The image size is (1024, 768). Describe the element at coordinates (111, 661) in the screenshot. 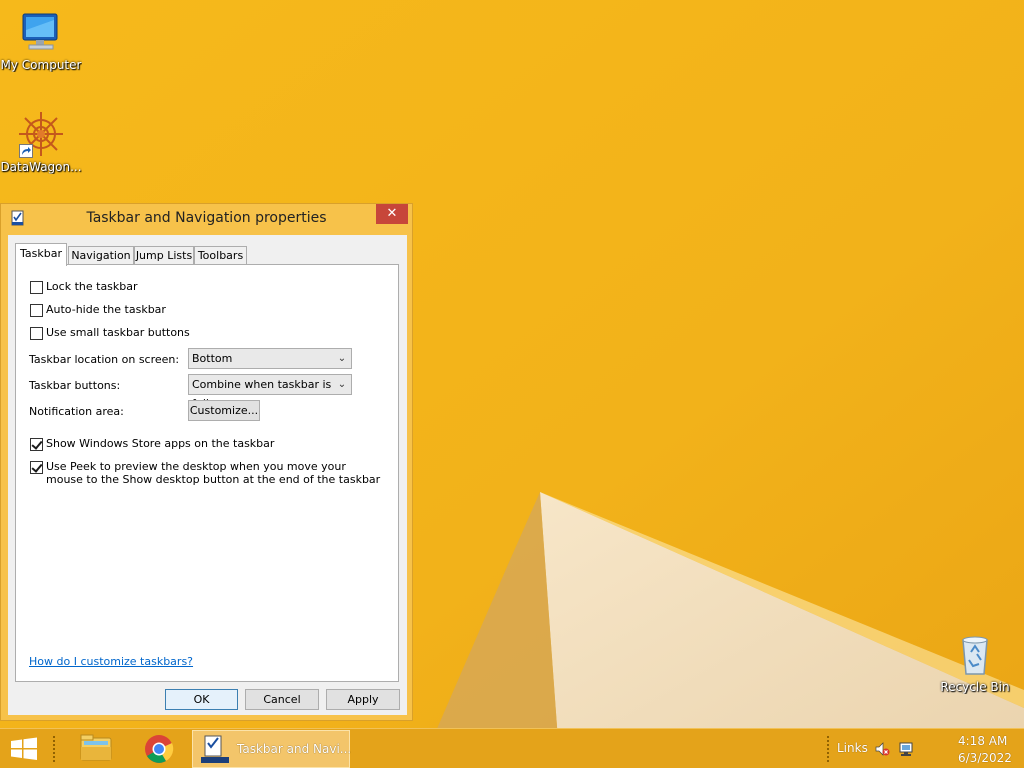

I see `help-link: How do I customize taskbars?` at that location.